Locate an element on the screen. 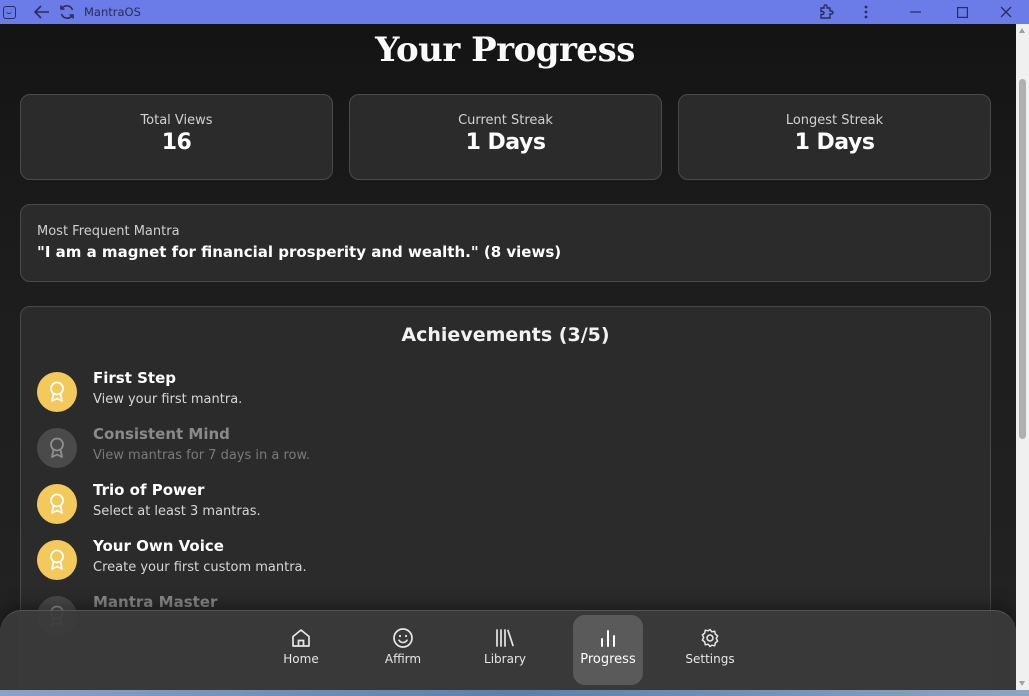  page-title: Your Progress is located at coordinates (505, 50).